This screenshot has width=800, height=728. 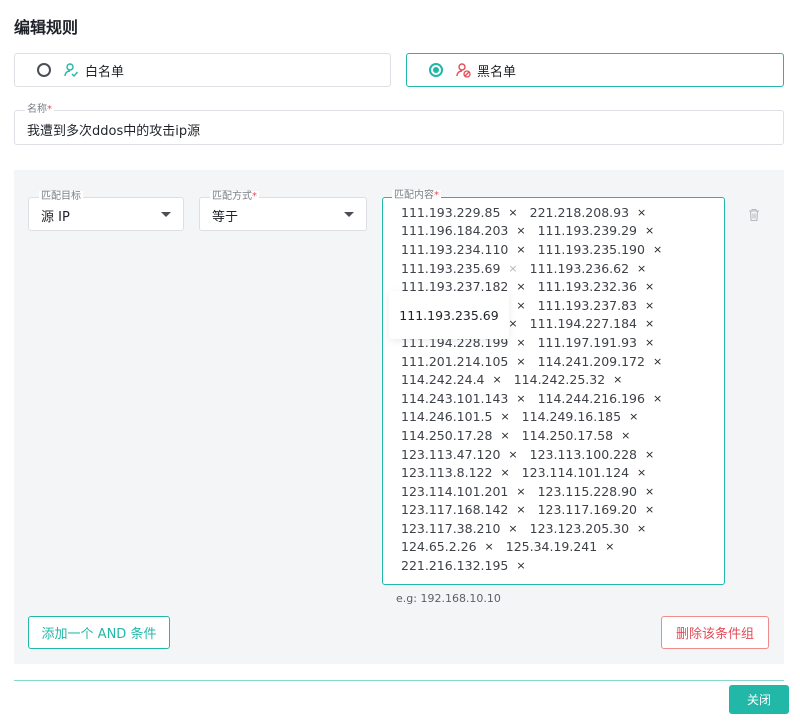 What do you see at coordinates (567, 435) in the screenshot?
I see `ip-chip-text: 114.250.17.58` at bounding box center [567, 435].